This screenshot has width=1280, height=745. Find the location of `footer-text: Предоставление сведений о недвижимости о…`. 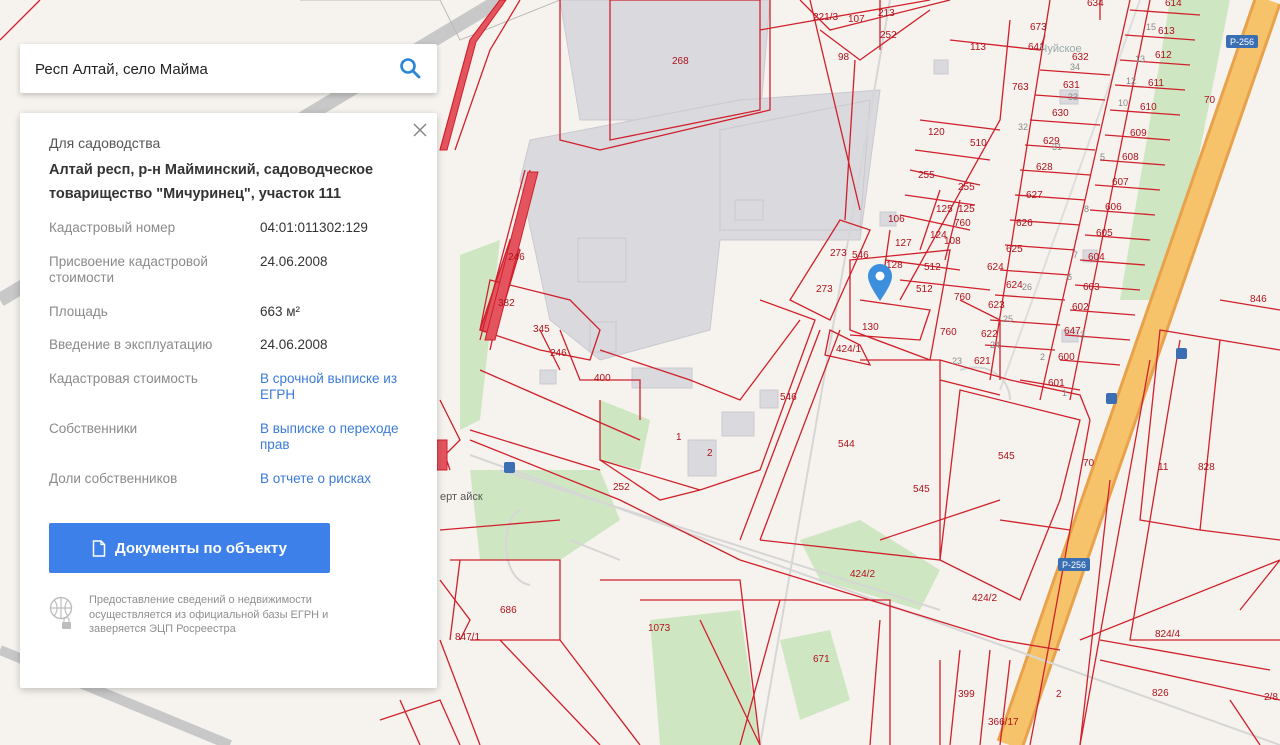

footer-text: Предоставление сведений о недвижимости о… is located at coordinates (209, 614).